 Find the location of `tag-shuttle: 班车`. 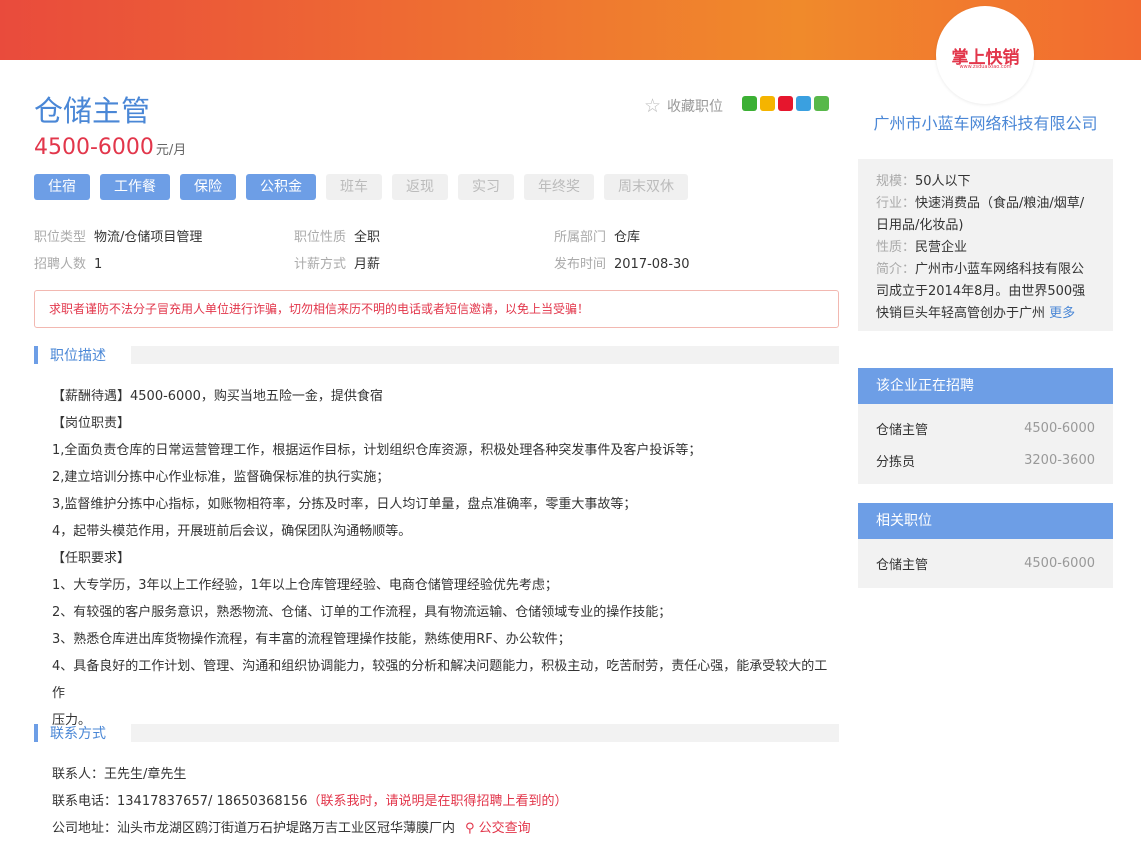

tag-shuttle: 班车 is located at coordinates (354, 187).